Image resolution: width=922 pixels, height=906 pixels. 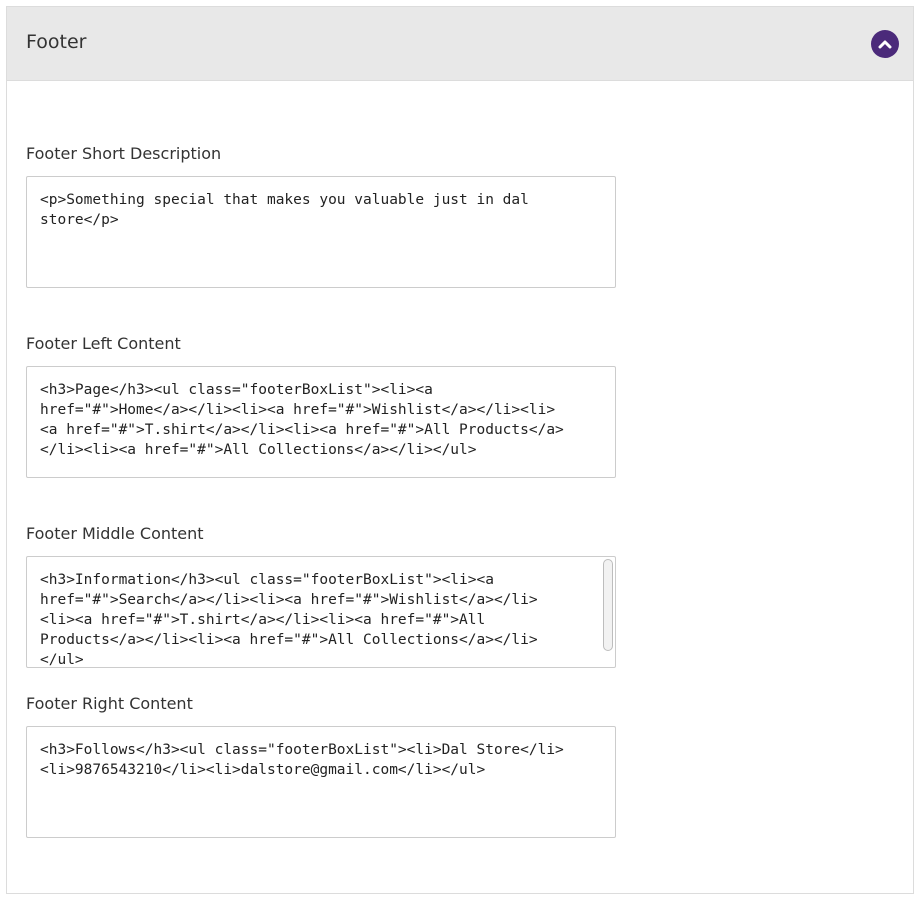 What do you see at coordinates (608, 605) in the screenshot?
I see `footer-middle-content-scrollbar` at bounding box center [608, 605].